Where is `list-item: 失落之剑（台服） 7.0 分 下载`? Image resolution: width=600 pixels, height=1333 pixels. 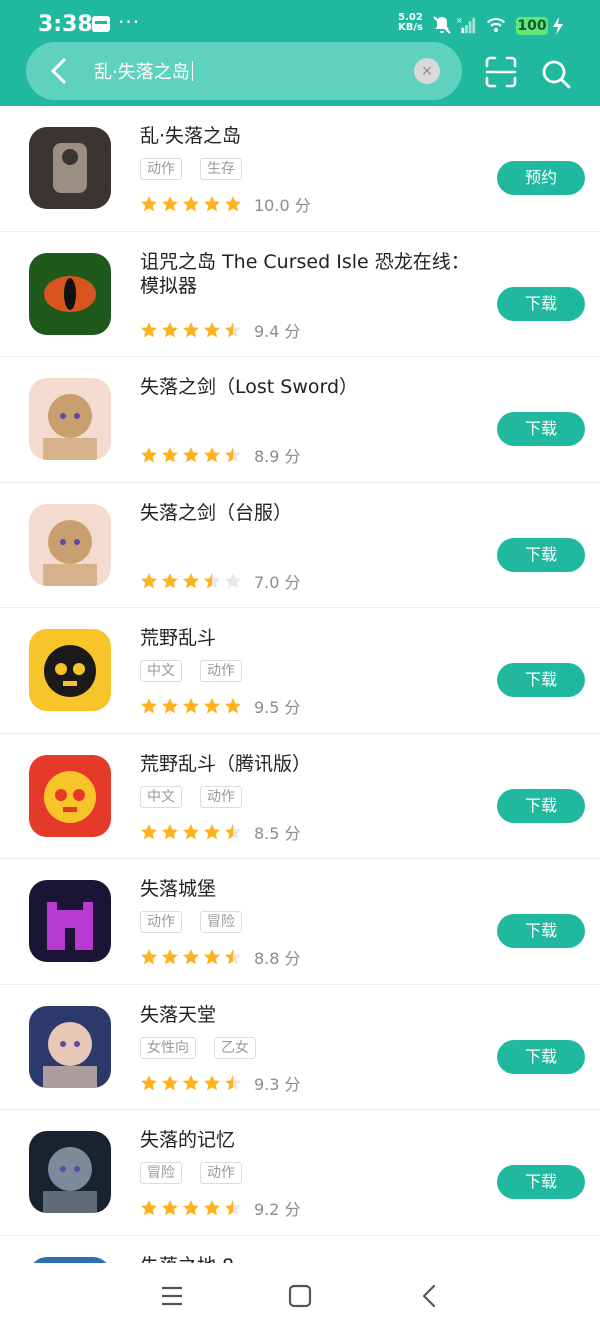
list-item: 失落之剑（台服） 7.0 分 下载 is located at coordinates (300, 545).